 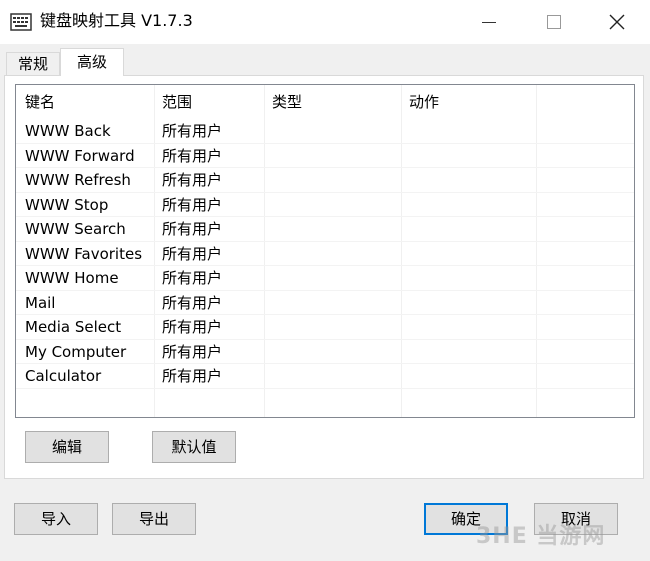 I want to click on column-header-type: 类型, so click(x=287, y=102).